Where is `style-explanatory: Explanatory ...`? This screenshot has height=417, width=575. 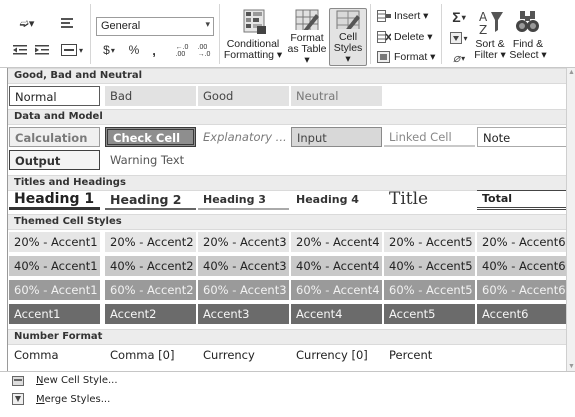
style-explanatory: Explanatory ... is located at coordinates (243, 137).